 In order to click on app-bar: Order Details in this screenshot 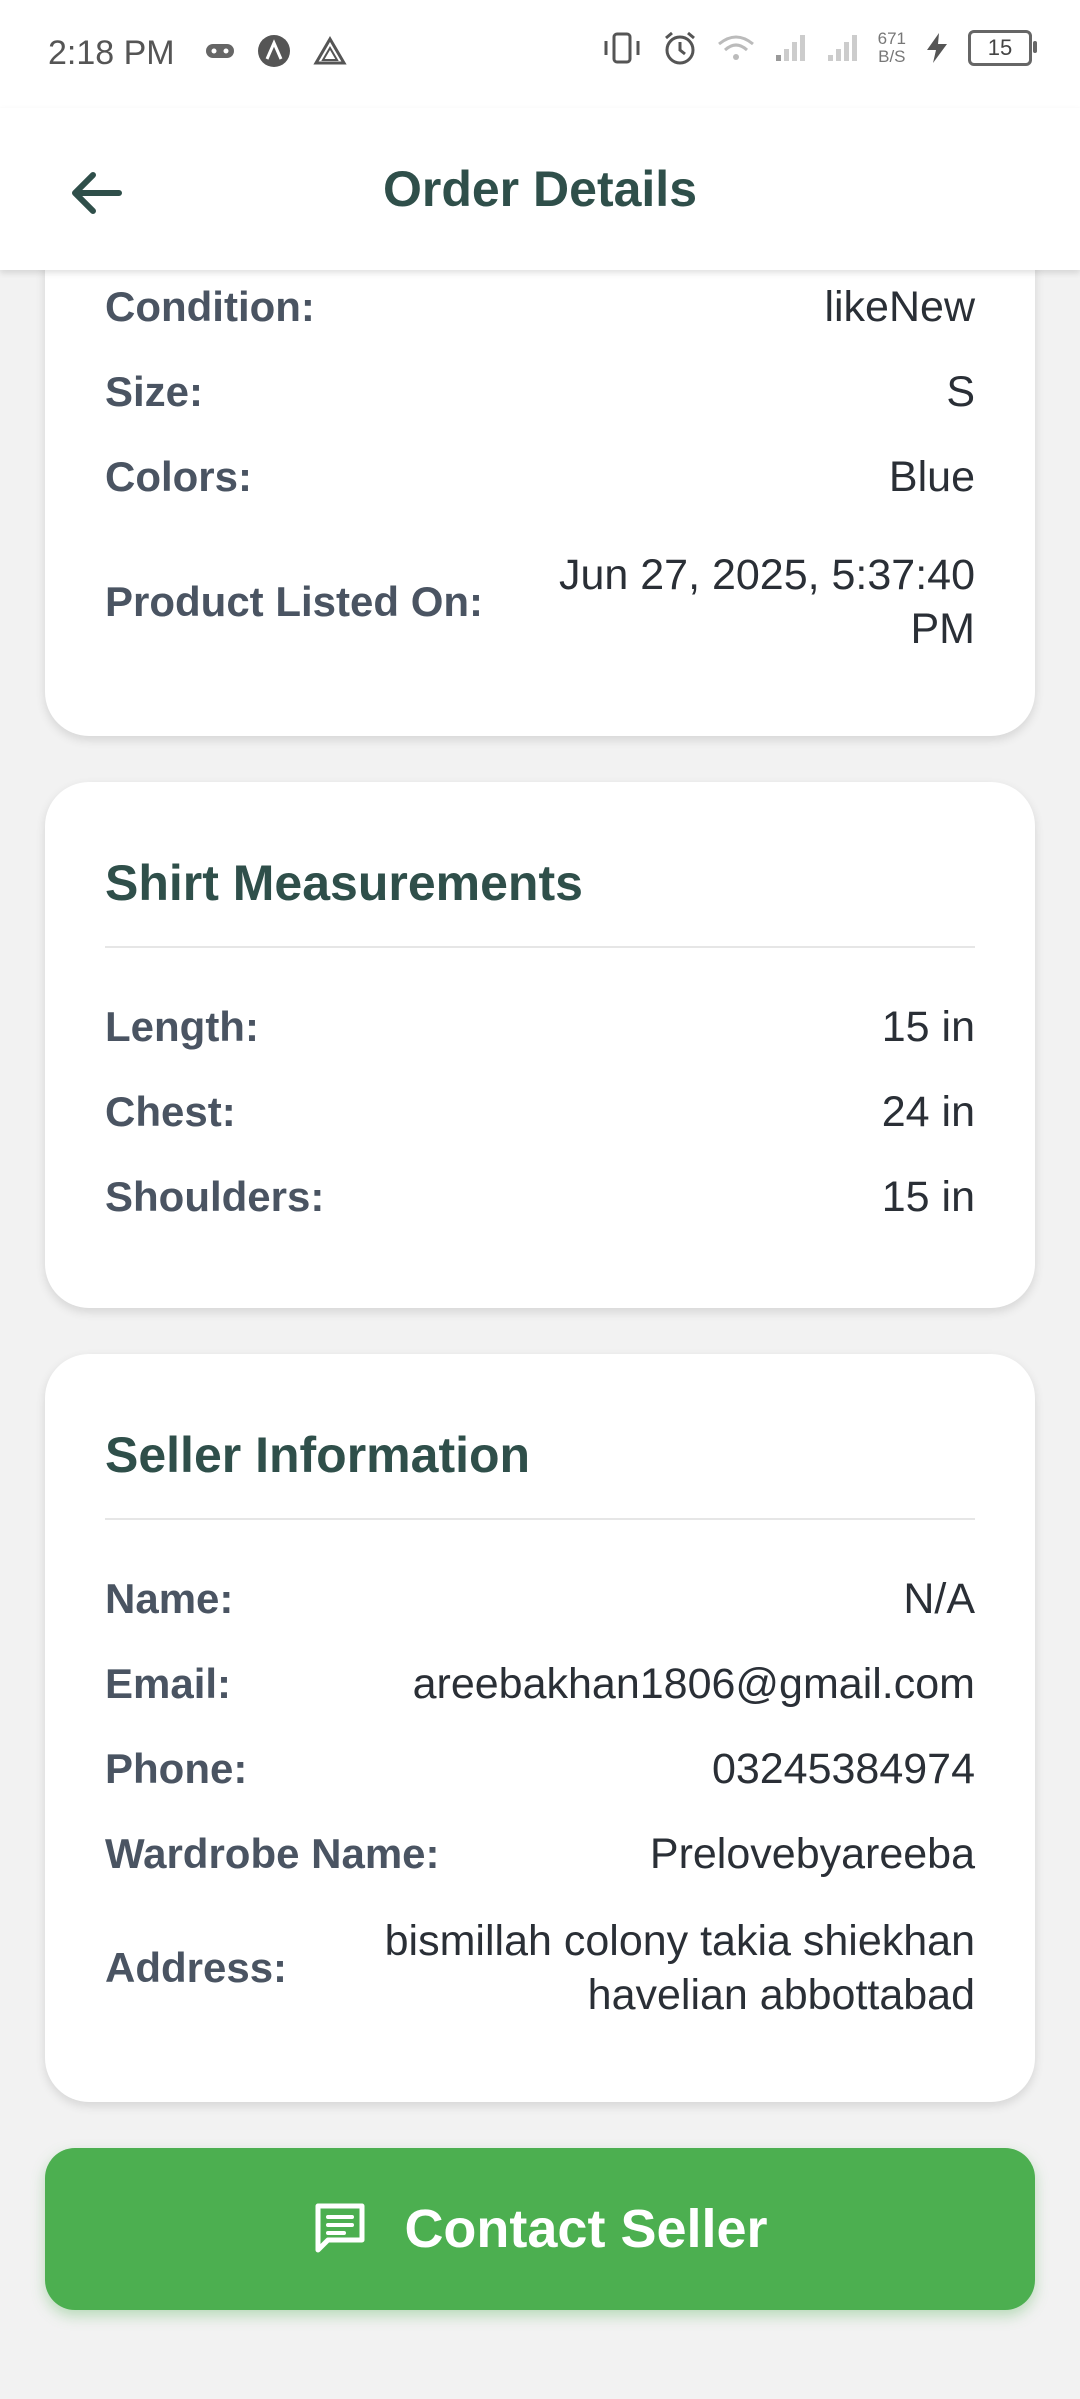, I will do `click(540, 189)`.